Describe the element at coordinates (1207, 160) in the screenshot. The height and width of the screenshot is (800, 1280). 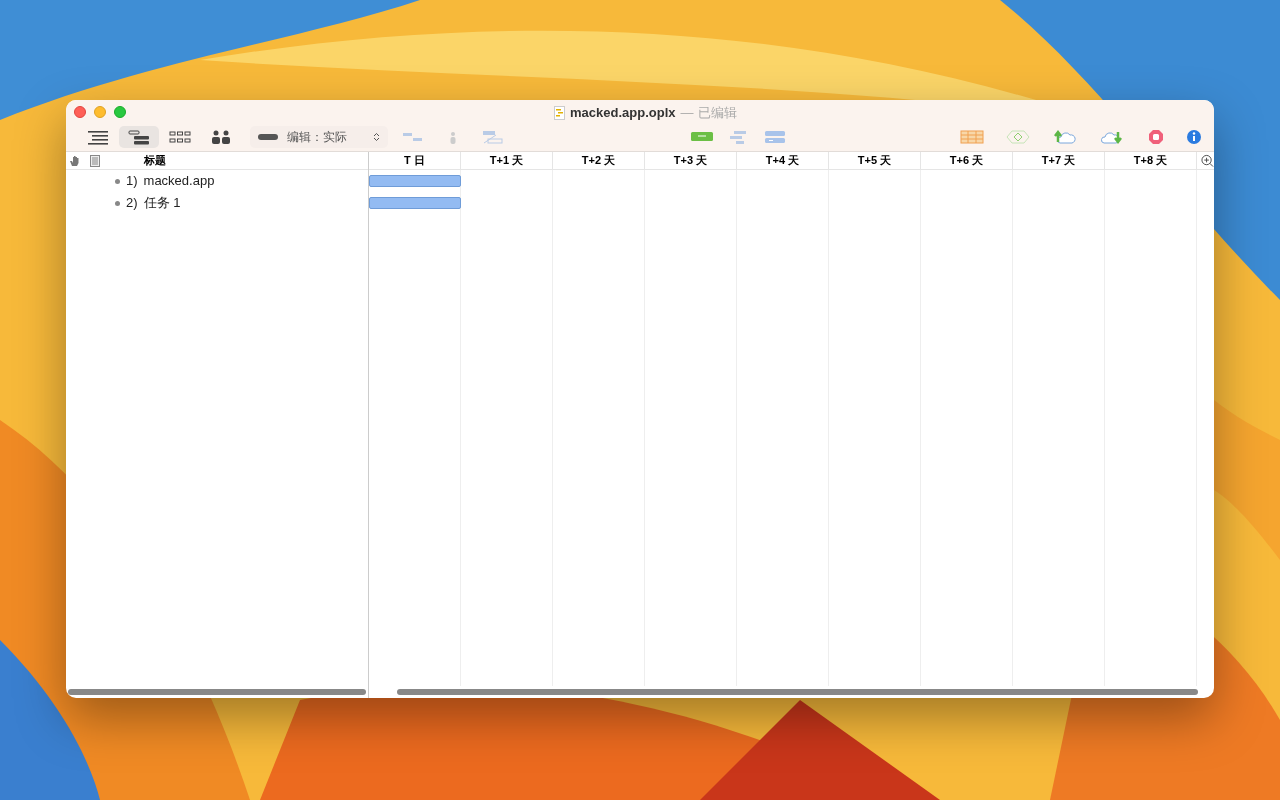
I see `zoom-in-icon` at that location.